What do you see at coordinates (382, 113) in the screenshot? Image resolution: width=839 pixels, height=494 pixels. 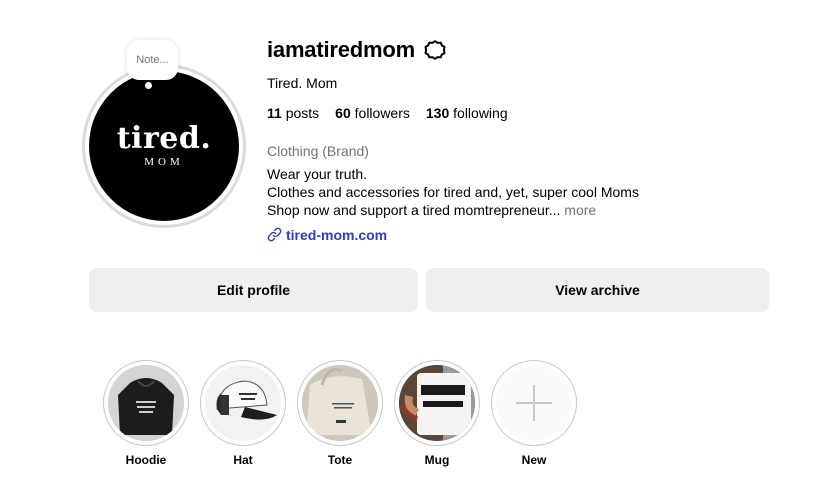 I see `followers-label: followers` at bounding box center [382, 113].